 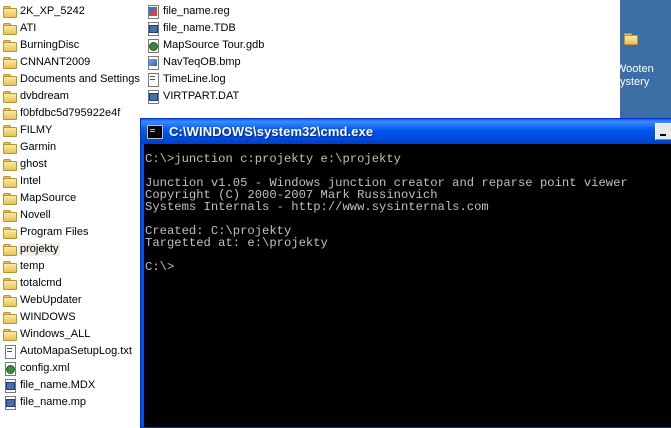 I want to click on folder-item: Windows_ALL, so click(x=47, y=334).